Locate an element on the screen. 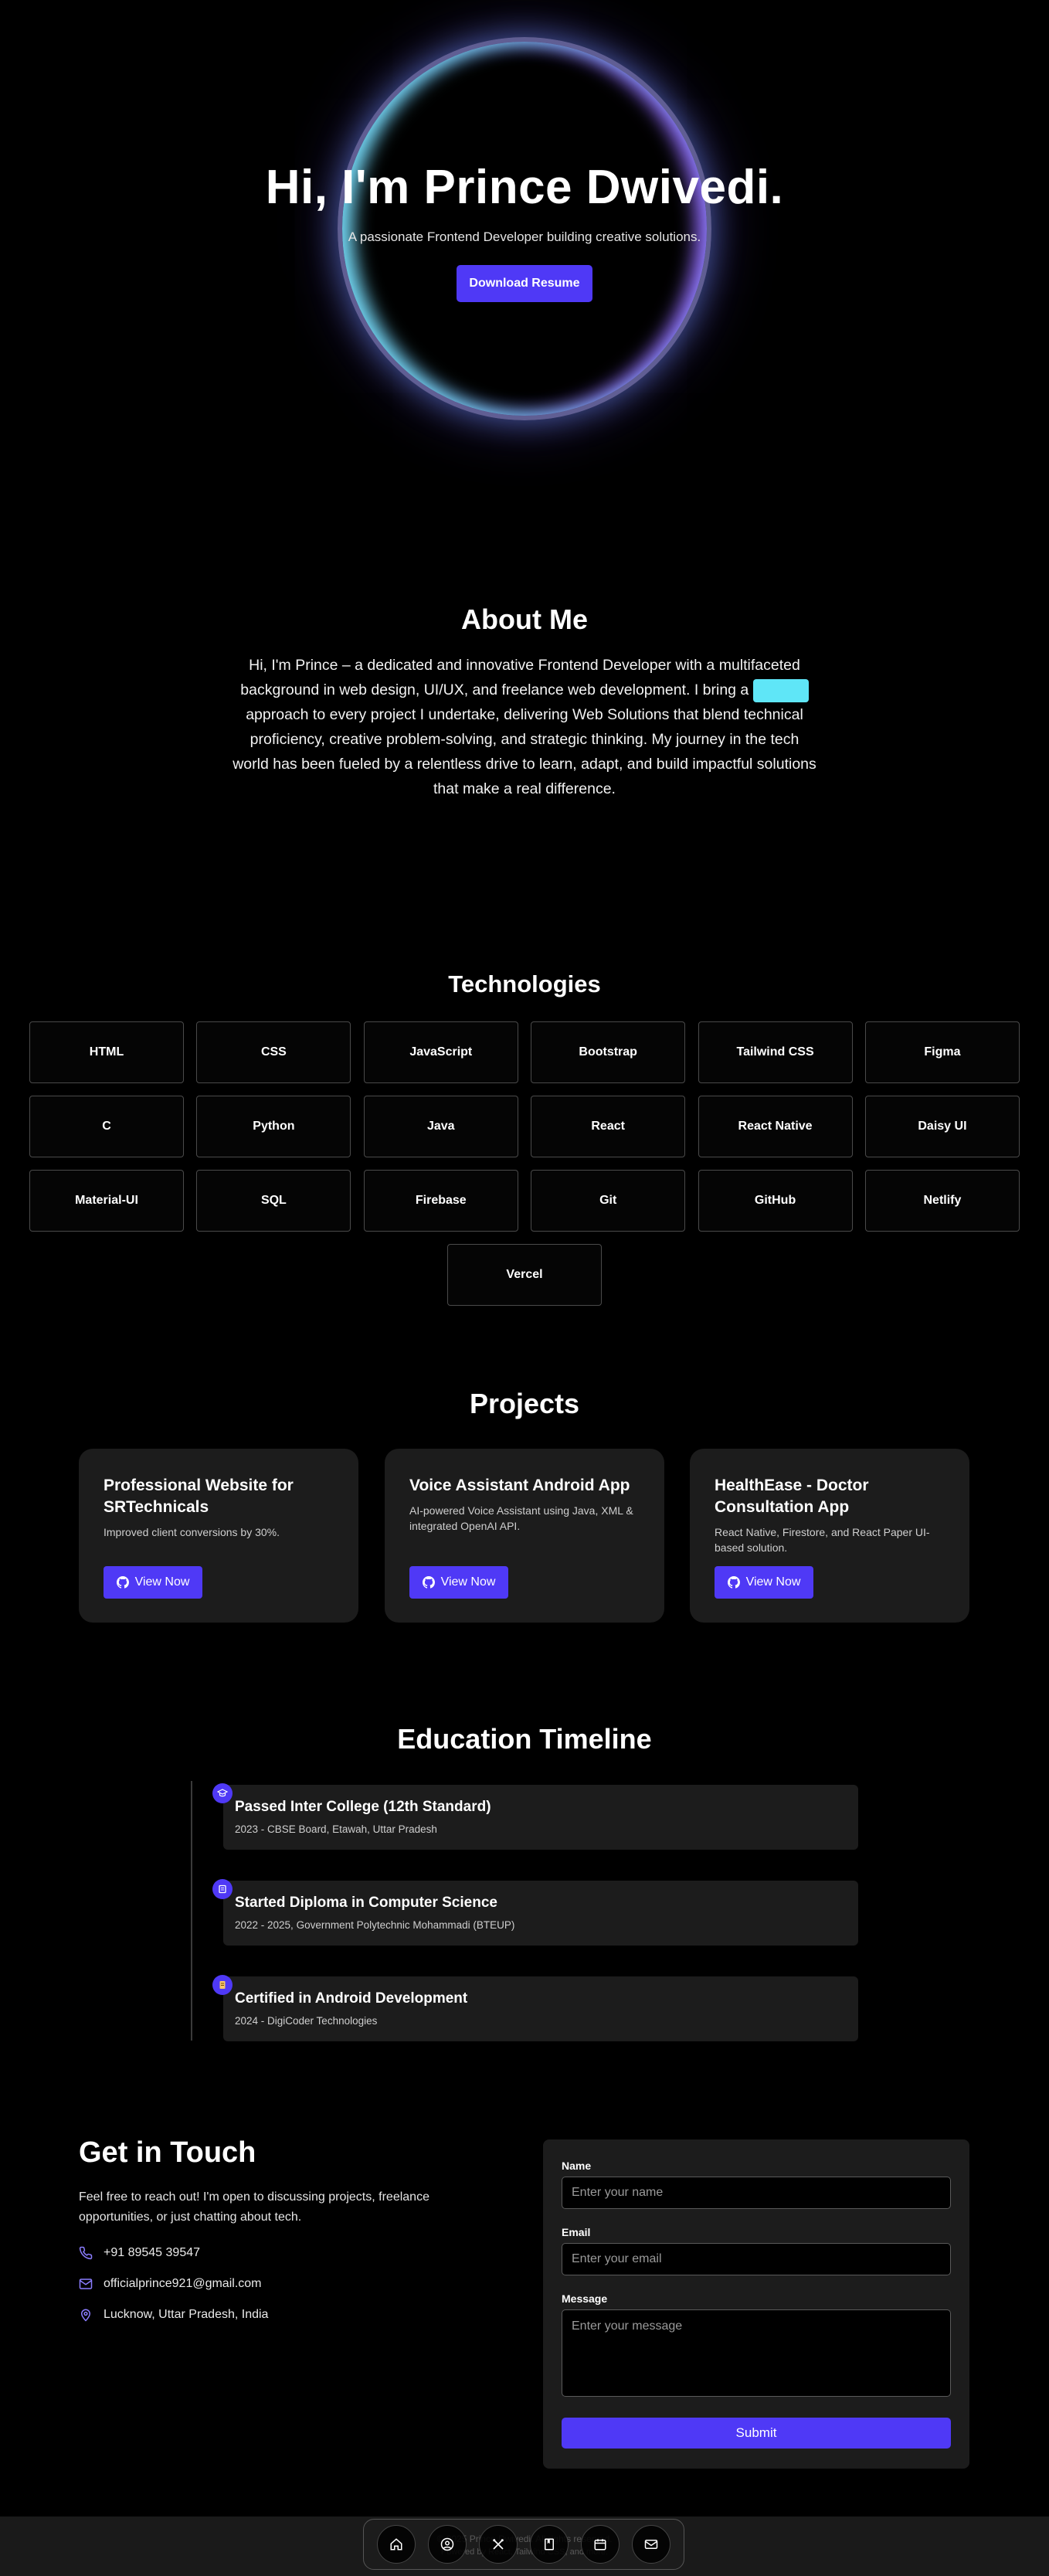 This screenshot has width=1049, height=2576. calendar-icon is located at coordinates (601, 2544).